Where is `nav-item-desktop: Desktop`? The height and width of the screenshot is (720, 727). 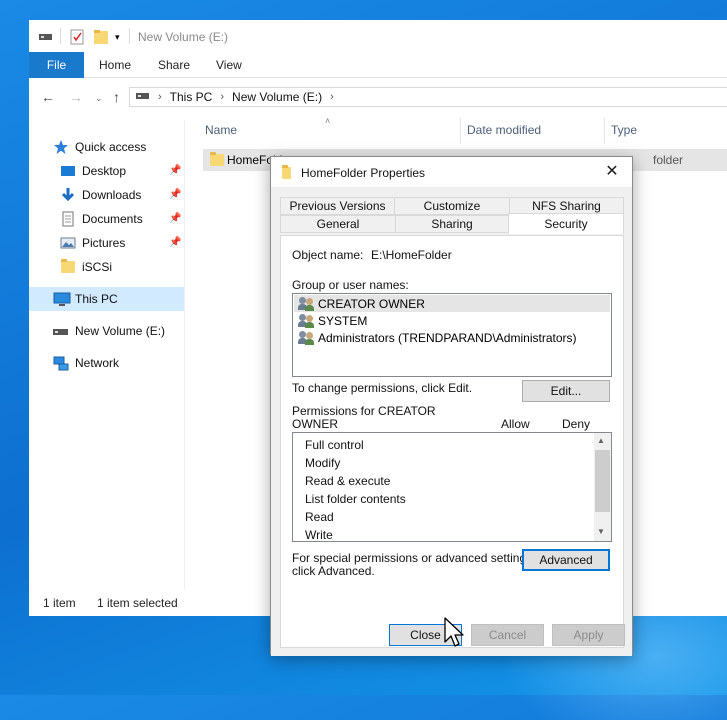
nav-item-desktop: Desktop is located at coordinates (93, 171).